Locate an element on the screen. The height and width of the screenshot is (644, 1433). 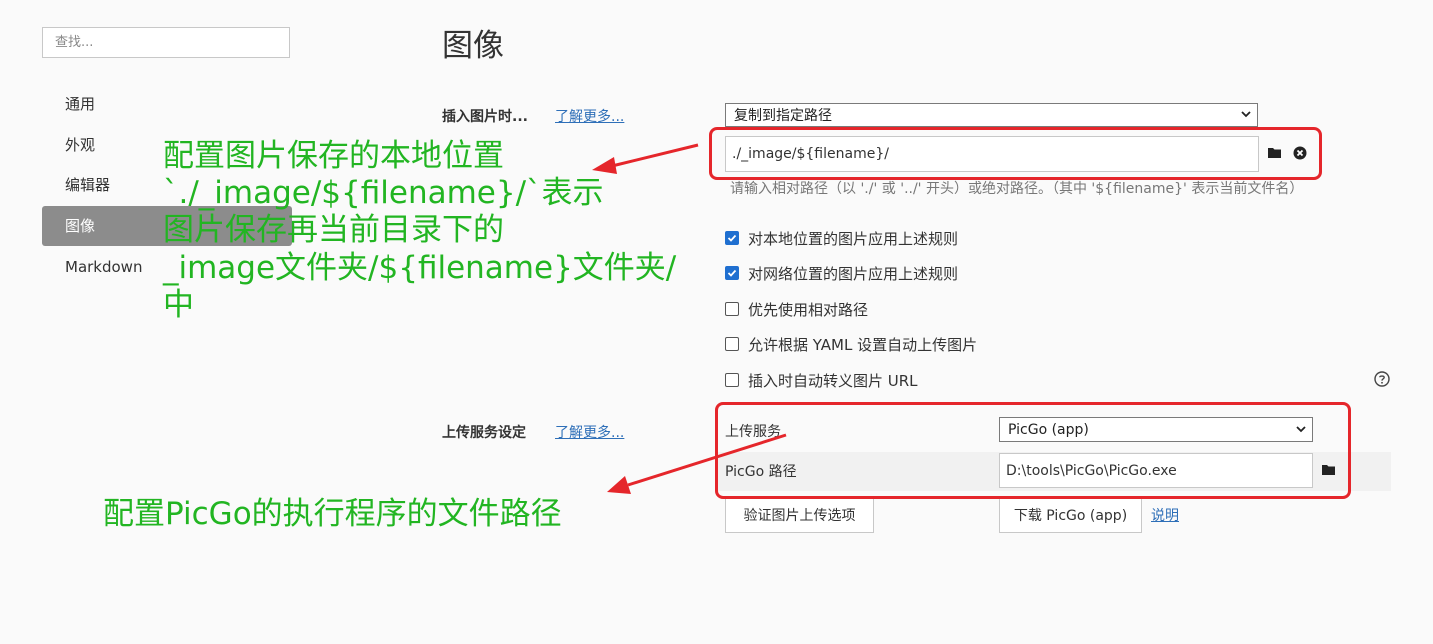
arrow-picgo is located at coordinates (707, 460).